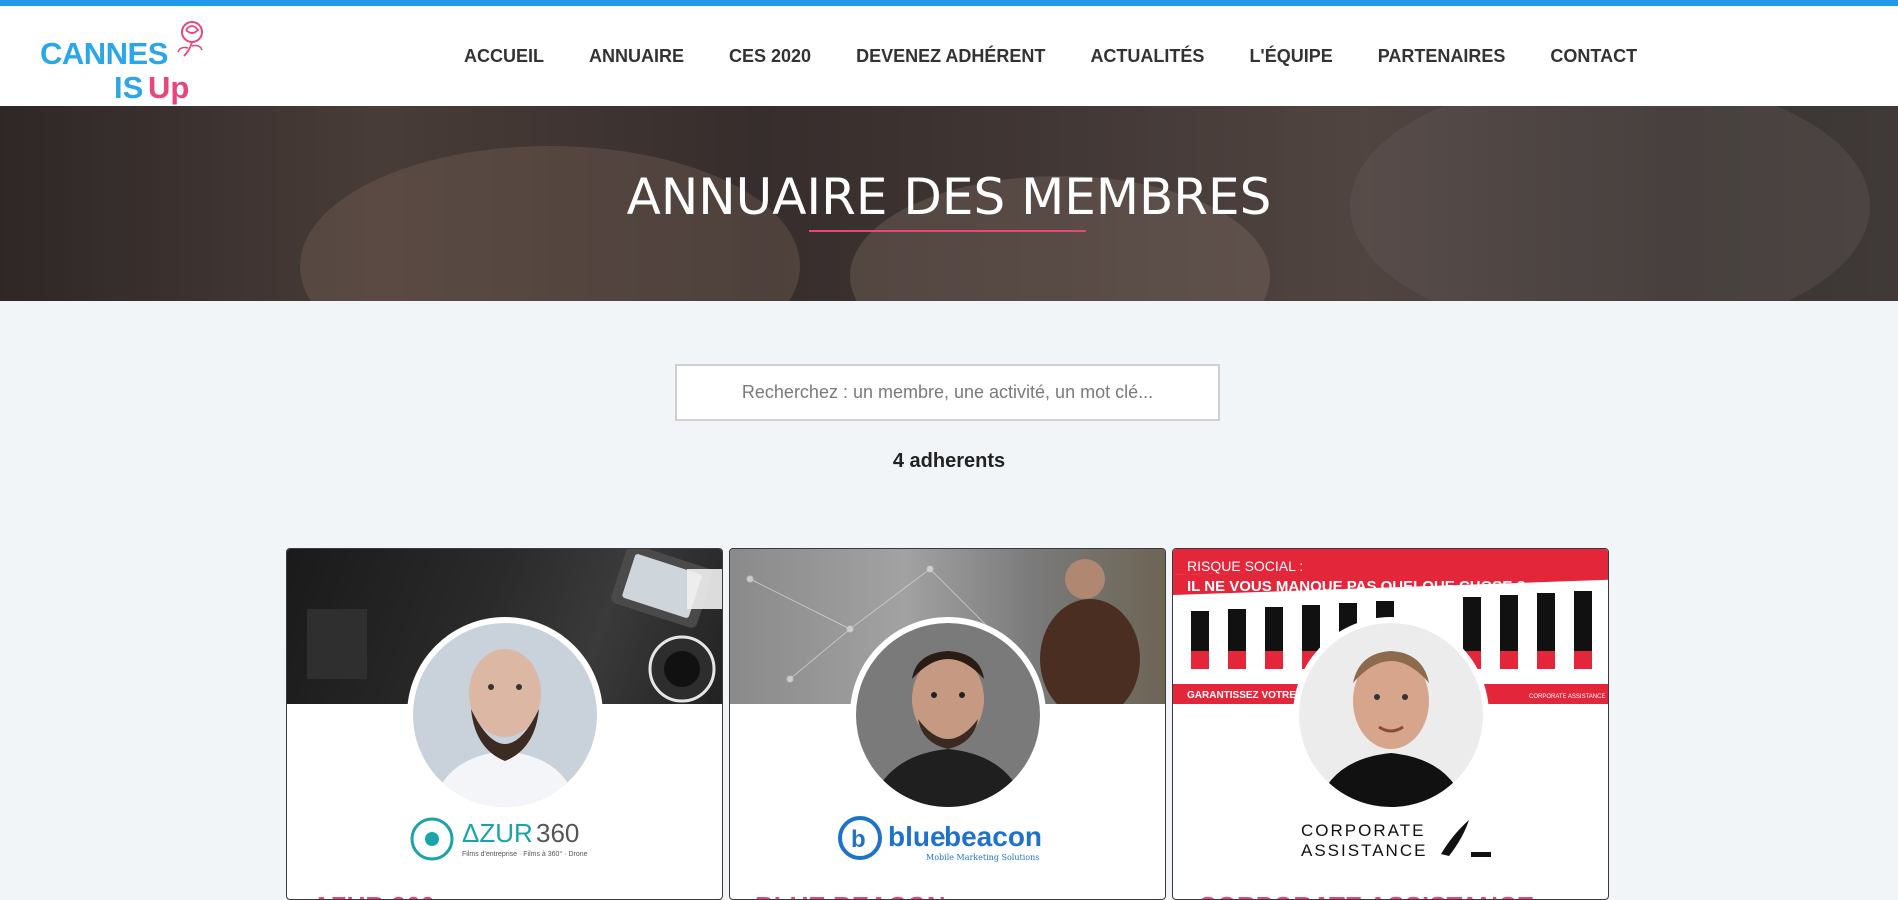 This screenshot has width=1898, height=900. Describe the element at coordinates (1356, 586) in the screenshot. I see `svg-text:IL NE VOUS MANQUE PAS QUELQUE: IL NE VOUS MANQUE PAS QUELQUE CHOSE ?` at that location.